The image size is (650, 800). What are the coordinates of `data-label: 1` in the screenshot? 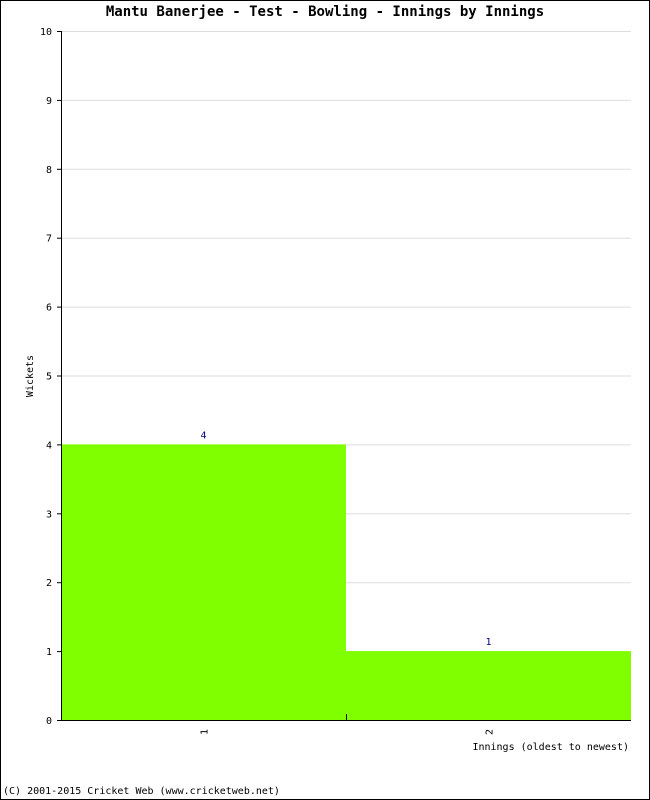 It's located at (488, 642).